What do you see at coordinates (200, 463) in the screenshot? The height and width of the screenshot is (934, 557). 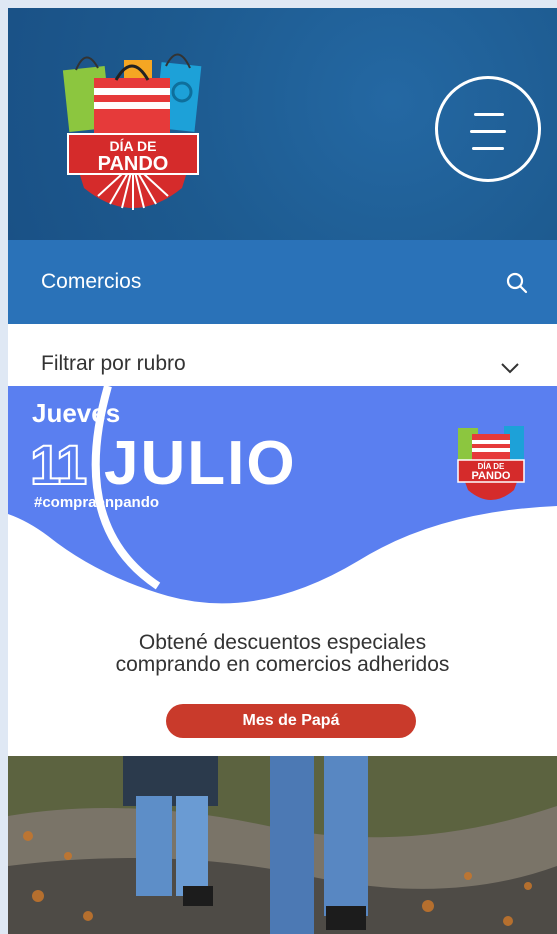 I see `banner-month: JULIO` at bounding box center [200, 463].